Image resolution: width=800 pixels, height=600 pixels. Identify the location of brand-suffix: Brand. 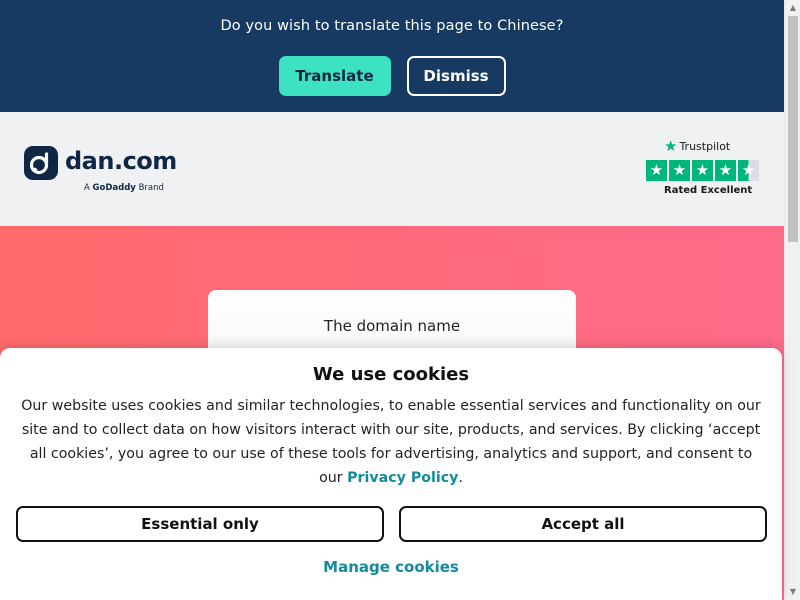
(151, 188).